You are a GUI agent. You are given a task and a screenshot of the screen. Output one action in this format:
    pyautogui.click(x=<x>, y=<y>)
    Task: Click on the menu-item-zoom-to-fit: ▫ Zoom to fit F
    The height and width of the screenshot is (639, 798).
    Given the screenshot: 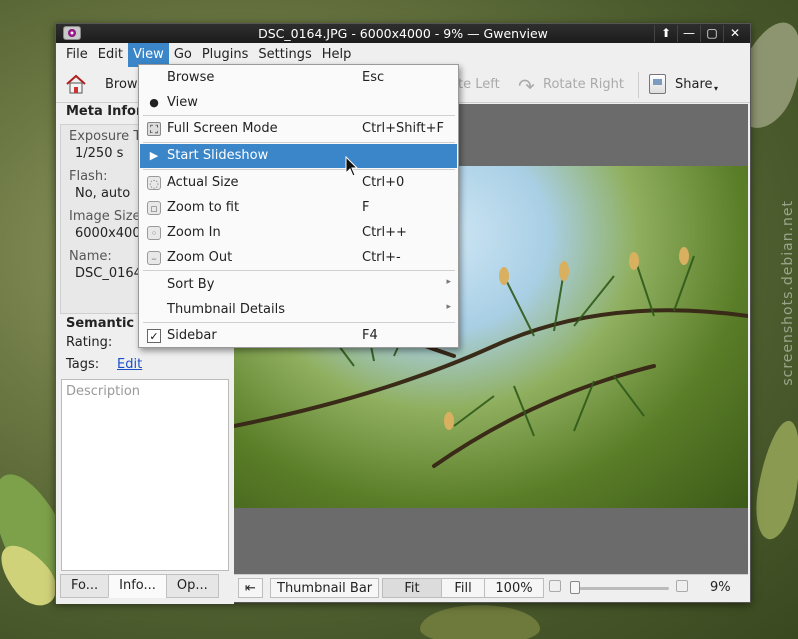 What is the action you would take?
    pyautogui.click(x=298, y=208)
    